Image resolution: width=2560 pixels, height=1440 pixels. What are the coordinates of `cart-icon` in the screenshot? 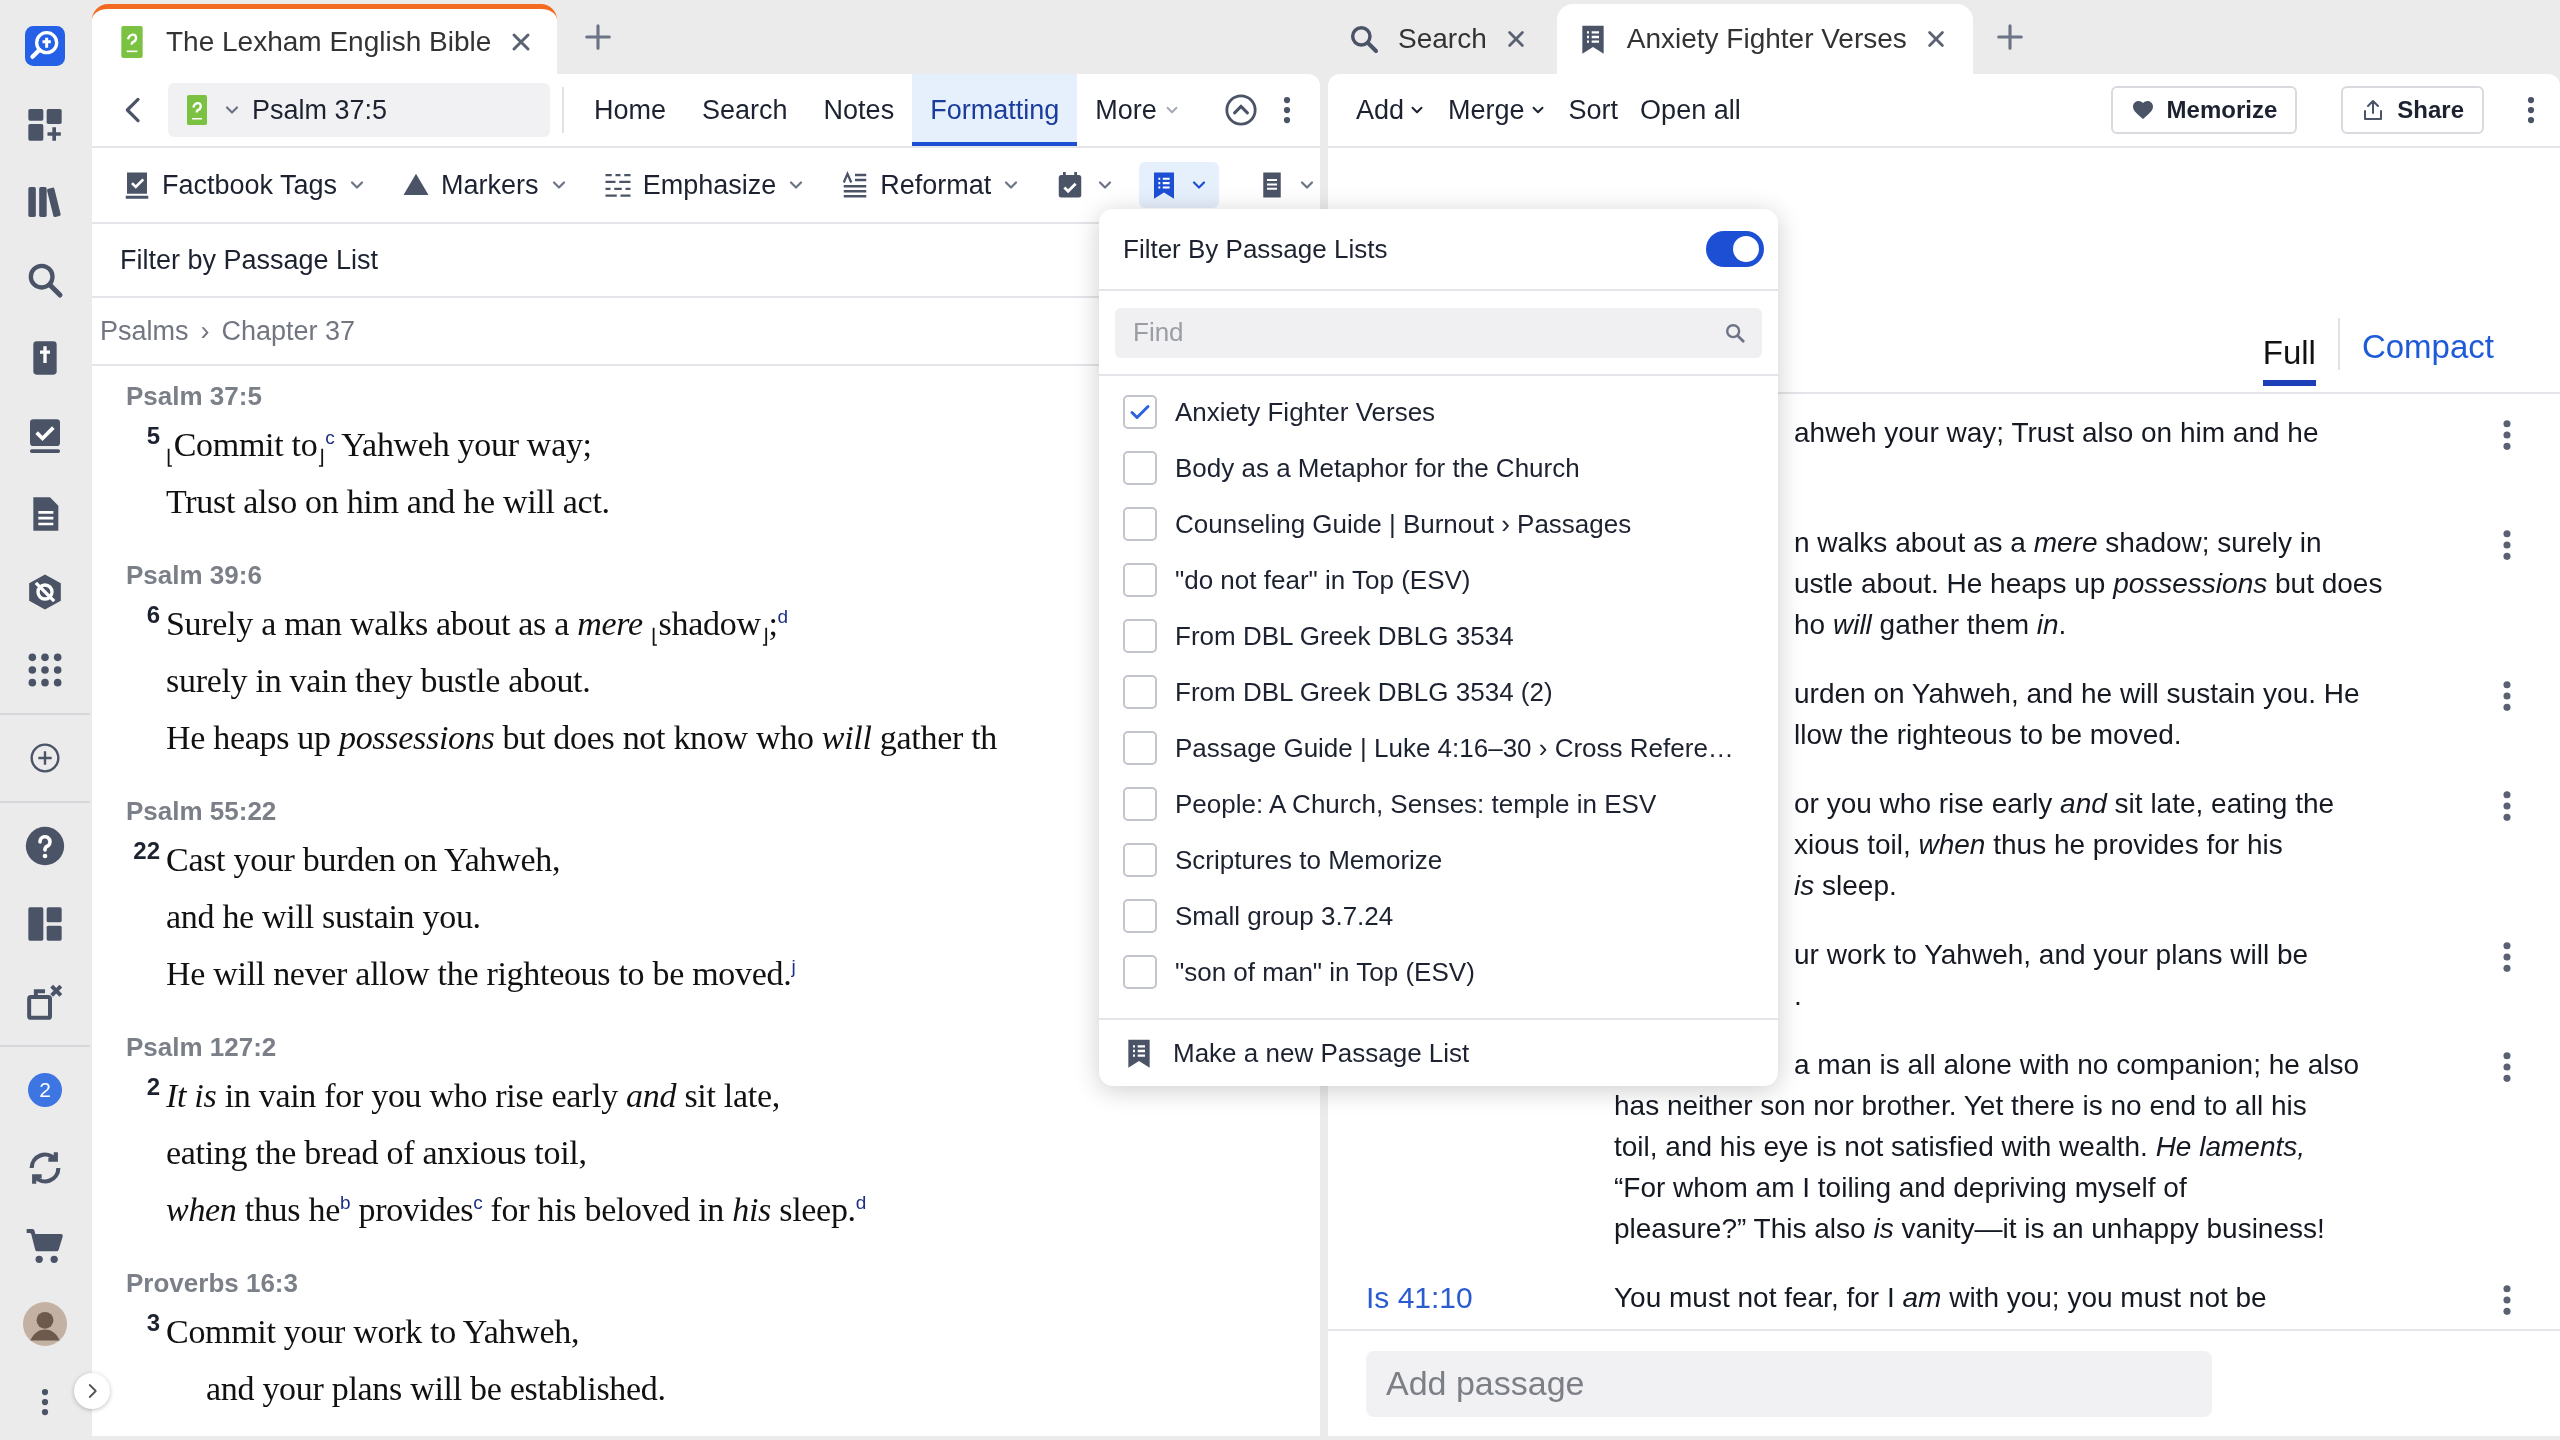 It's located at (45, 1246).